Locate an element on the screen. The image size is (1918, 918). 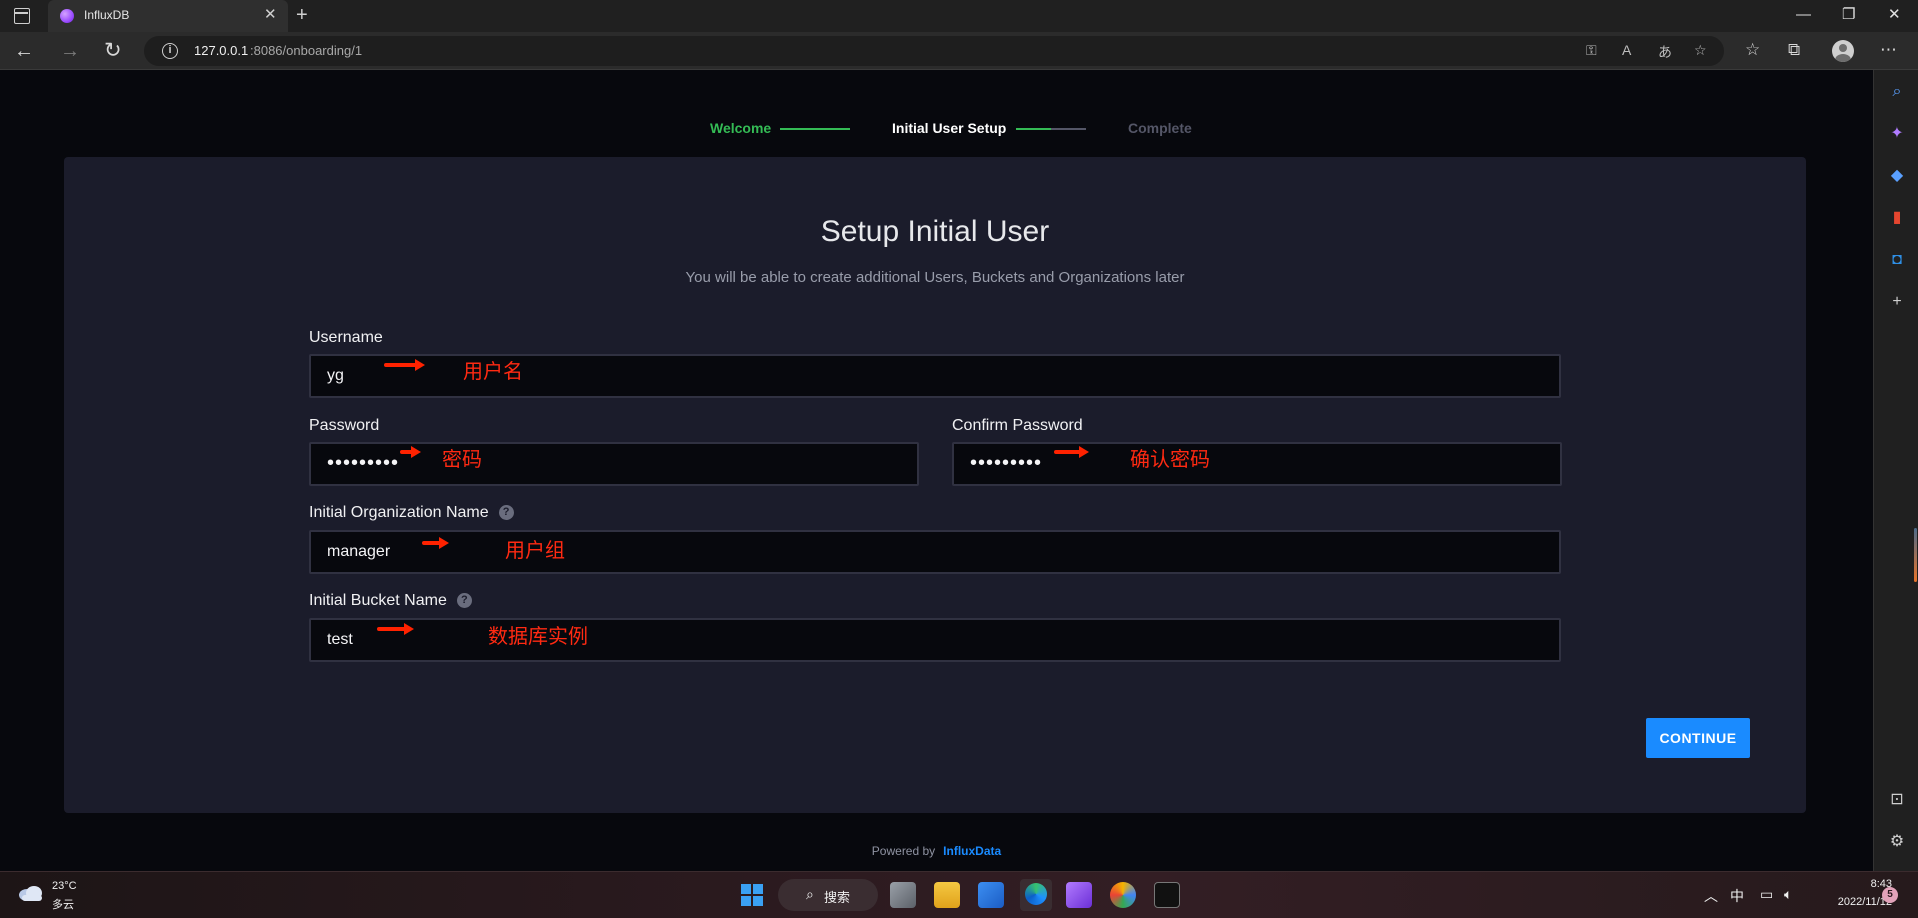
microsoft-store-icon is located at coordinates (991, 895).